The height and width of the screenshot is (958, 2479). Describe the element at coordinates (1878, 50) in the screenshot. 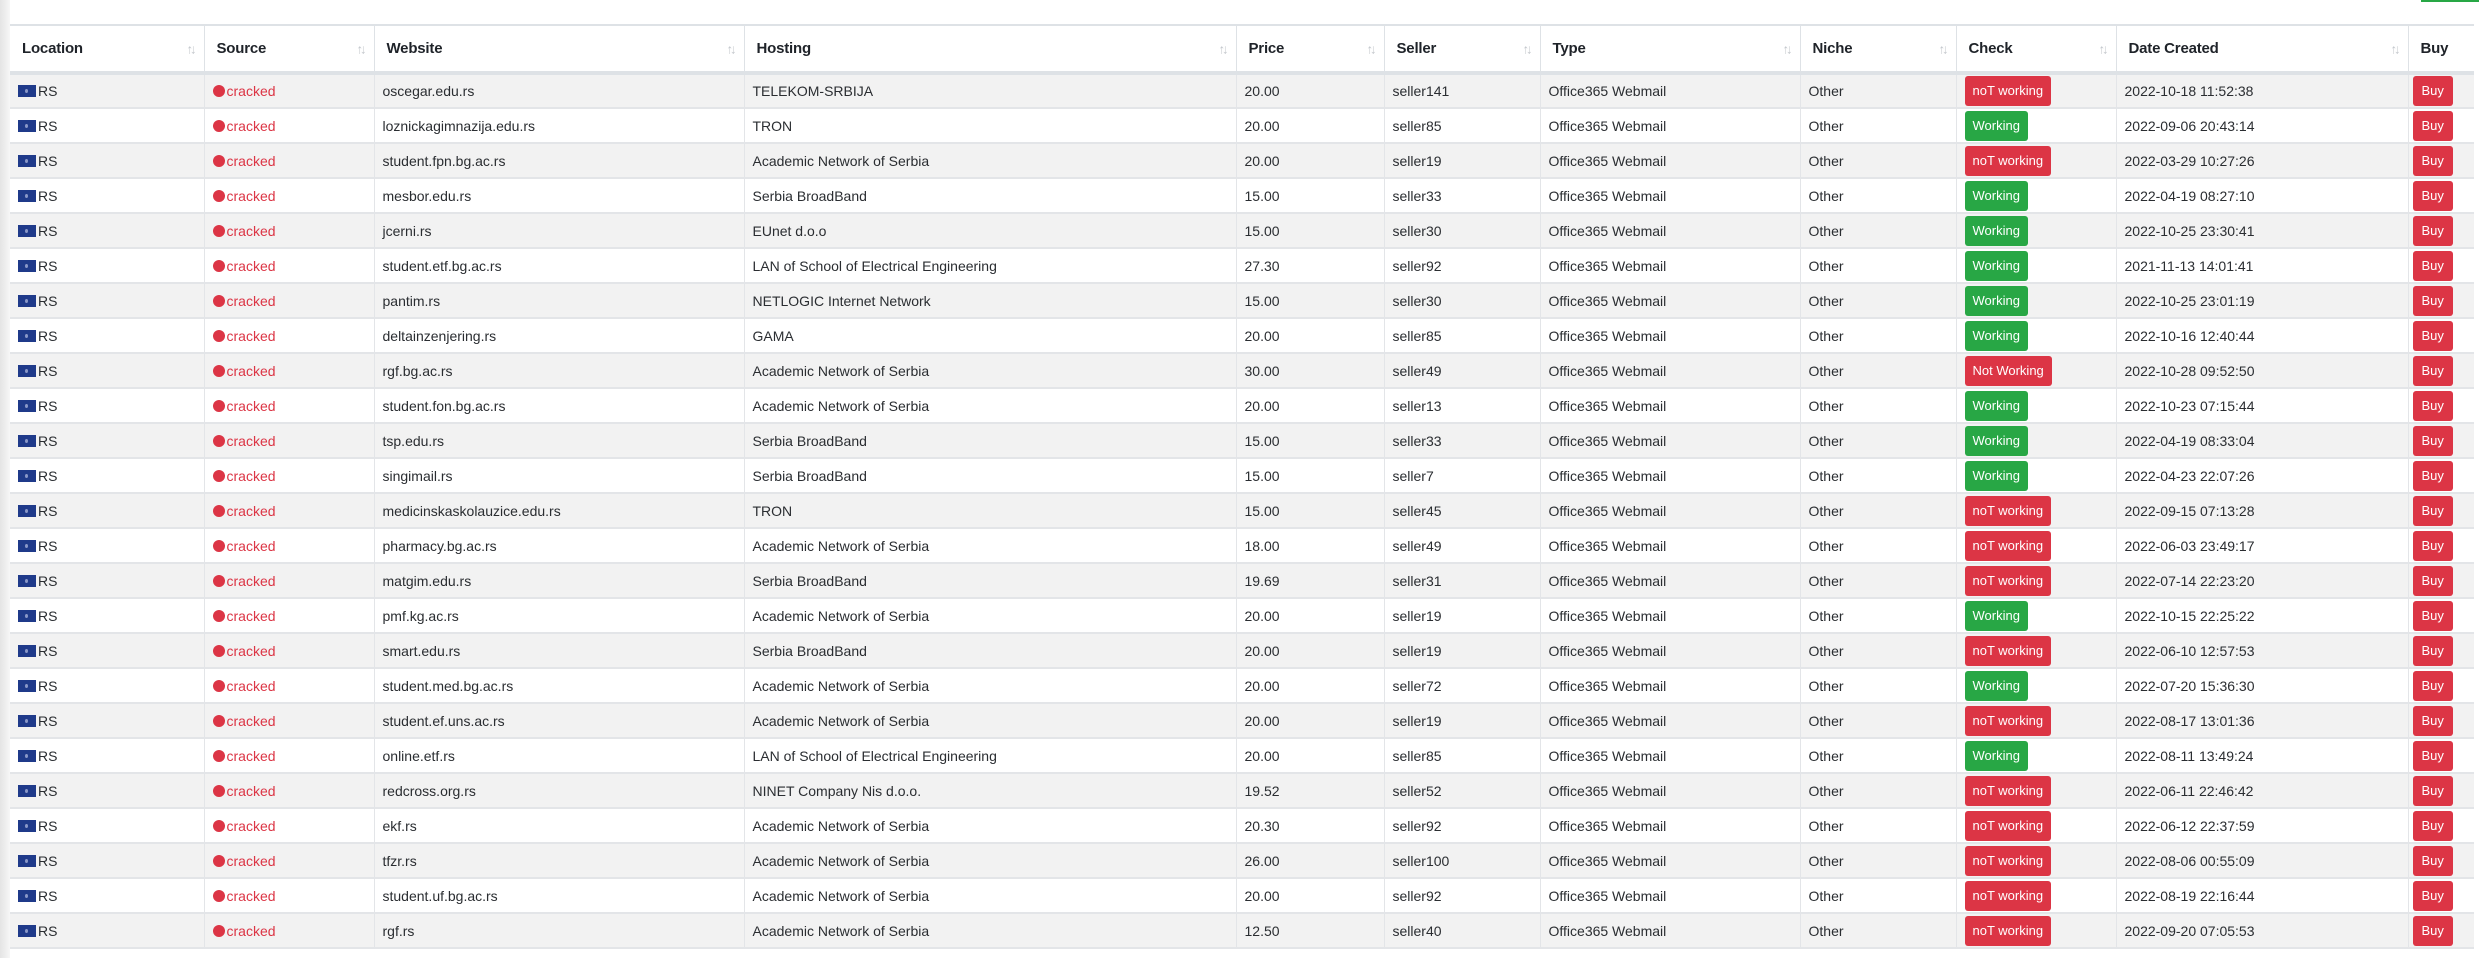

I see `column-header-niche: Niche ↑↓` at that location.